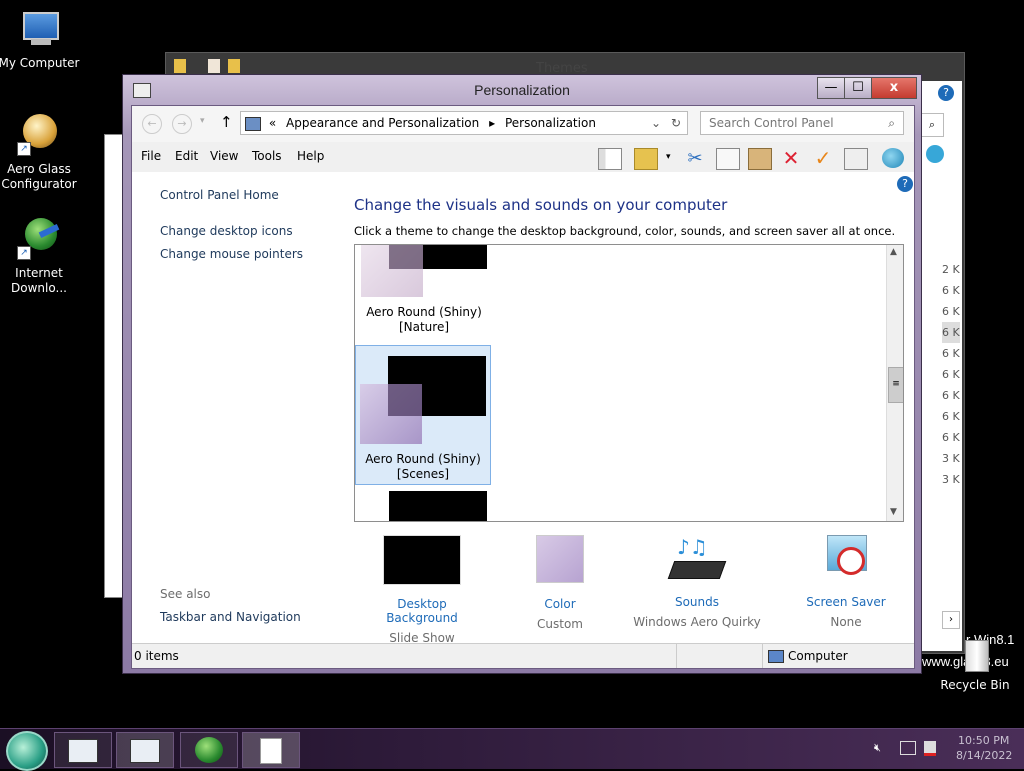 This screenshot has width=1024, height=771. Describe the element at coordinates (908, 748) in the screenshot. I see `network-icon` at that location.